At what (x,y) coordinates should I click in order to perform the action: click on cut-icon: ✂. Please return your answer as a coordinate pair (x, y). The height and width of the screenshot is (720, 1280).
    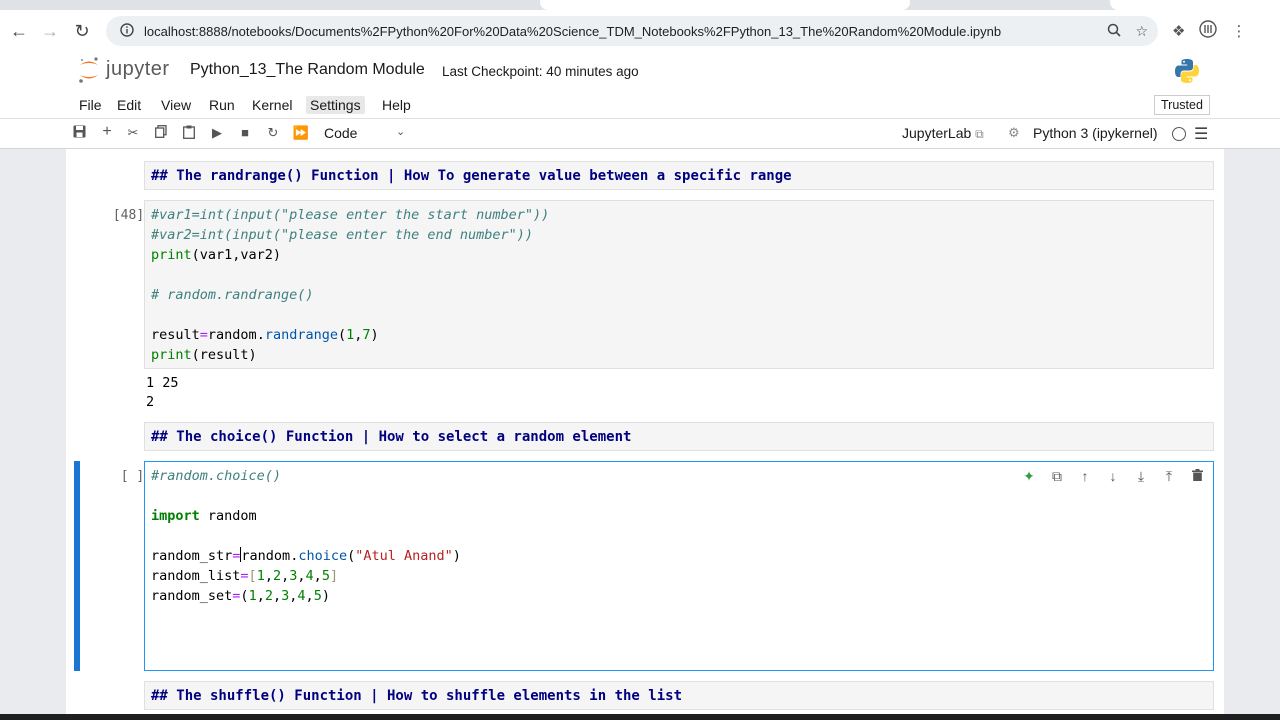
    Looking at the image, I should click on (133, 133).